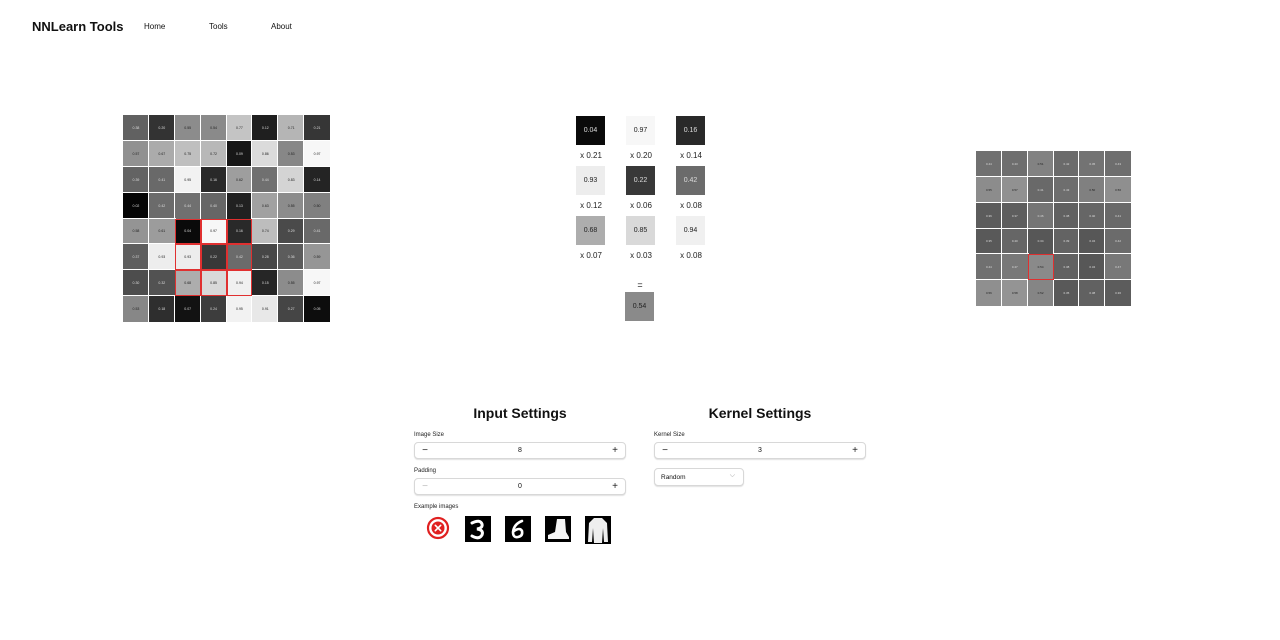  Describe the element at coordinates (1040, 293) in the screenshot. I see `output-cell: 0.52` at that location.